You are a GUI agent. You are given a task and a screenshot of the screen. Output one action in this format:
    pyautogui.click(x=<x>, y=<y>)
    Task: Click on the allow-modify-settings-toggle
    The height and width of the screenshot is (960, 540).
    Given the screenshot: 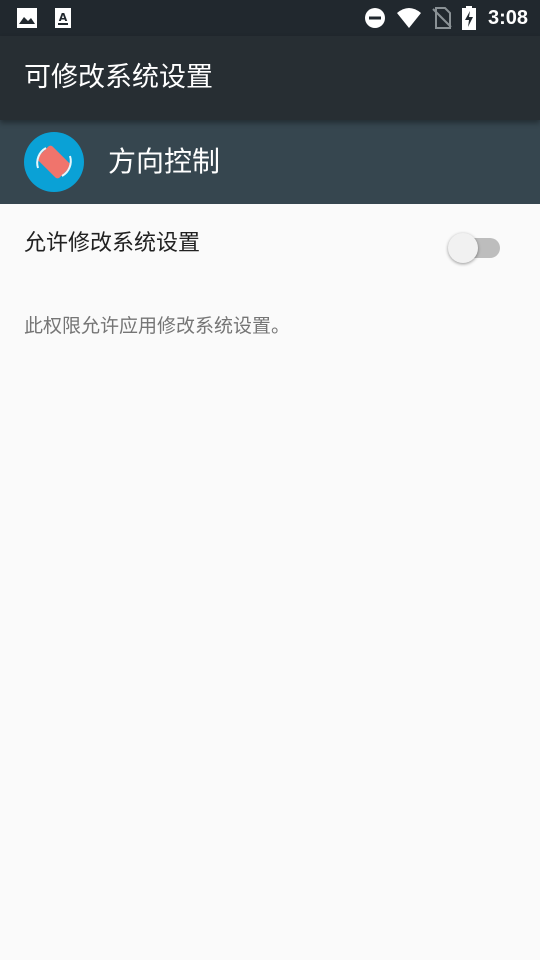 What is the action you would take?
    pyautogui.click(x=476, y=246)
    